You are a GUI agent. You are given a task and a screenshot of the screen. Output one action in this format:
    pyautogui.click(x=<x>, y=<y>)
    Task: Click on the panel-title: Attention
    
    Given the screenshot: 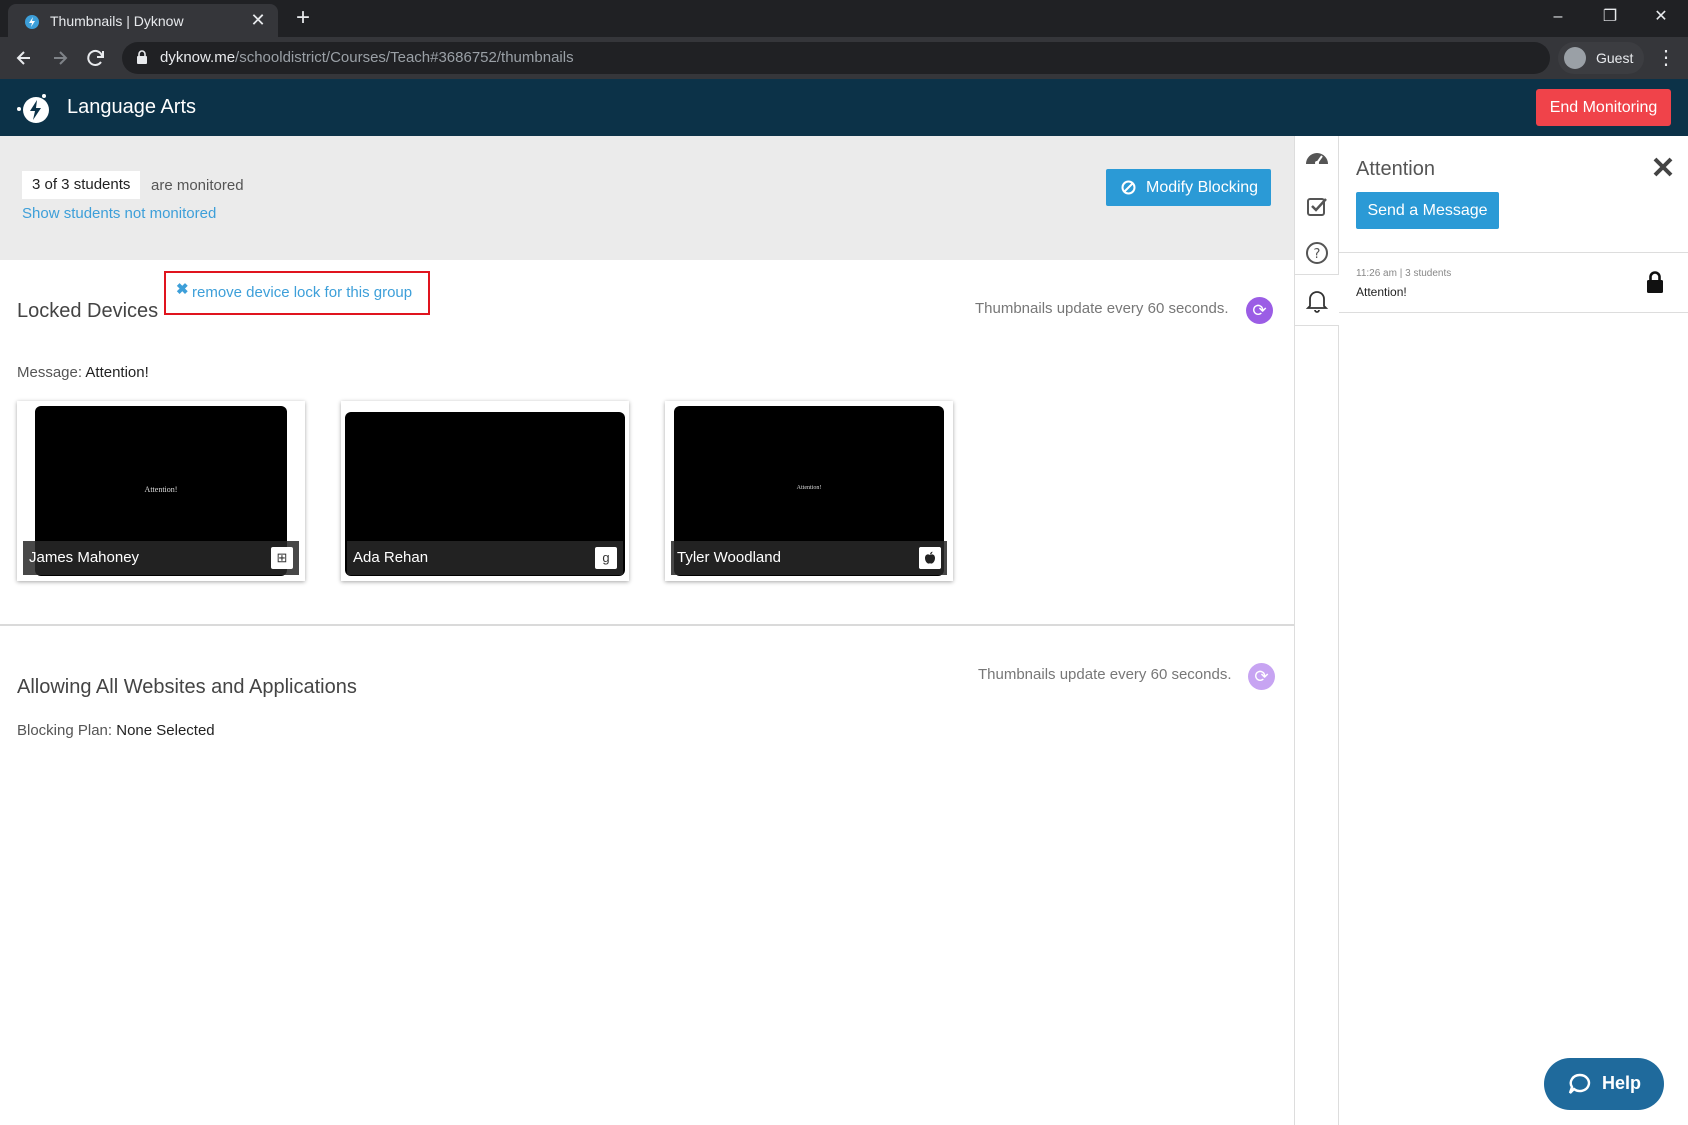 What is the action you would take?
    pyautogui.click(x=1395, y=169)
    